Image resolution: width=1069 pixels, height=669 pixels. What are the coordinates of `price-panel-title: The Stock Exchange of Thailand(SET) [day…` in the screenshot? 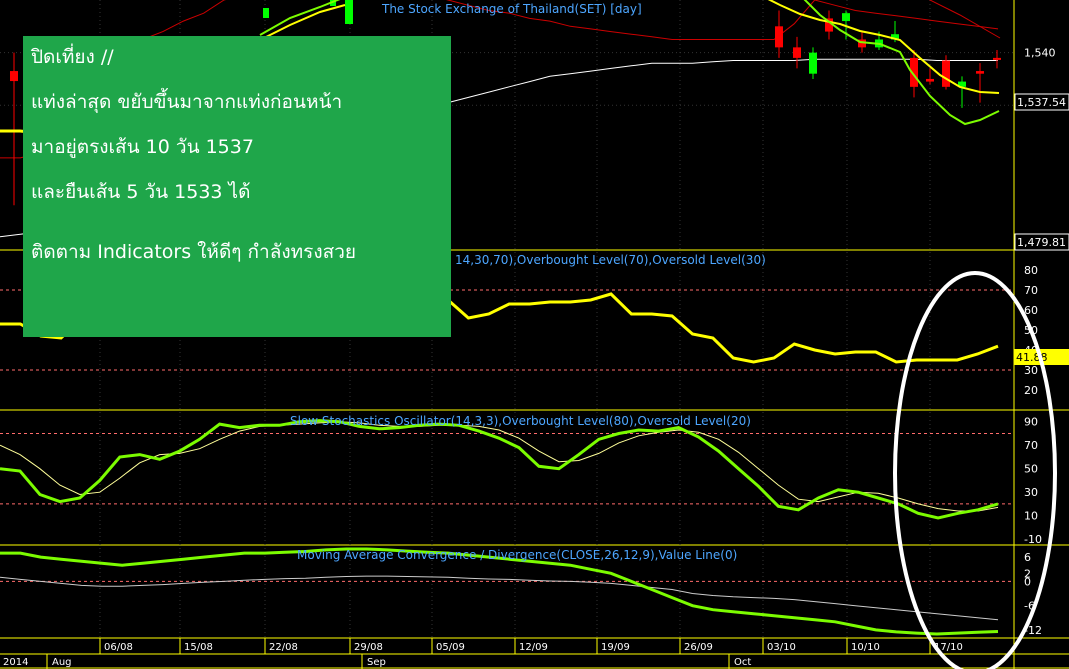 It's located at (511, 9).